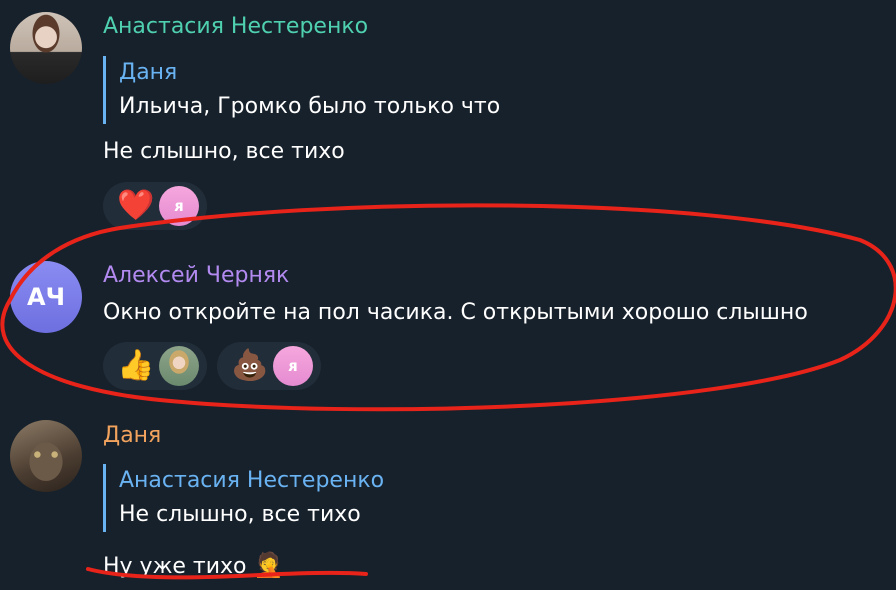 This screenshot has height=590, width=896. I want to click on reply-quote: Анастасия Нестеренко Не слышно, все тихо, so click(243, 498).